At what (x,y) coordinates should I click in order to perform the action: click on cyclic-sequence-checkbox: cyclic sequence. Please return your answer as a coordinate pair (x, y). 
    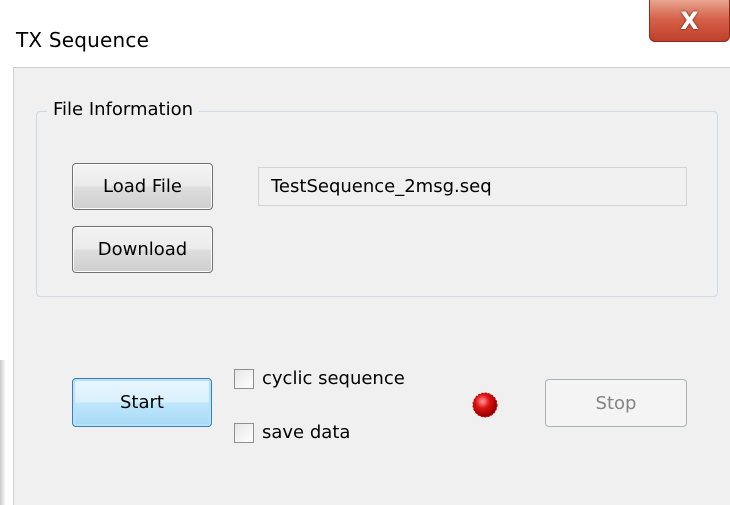
    Looking at the image, I should click on (319, 378).